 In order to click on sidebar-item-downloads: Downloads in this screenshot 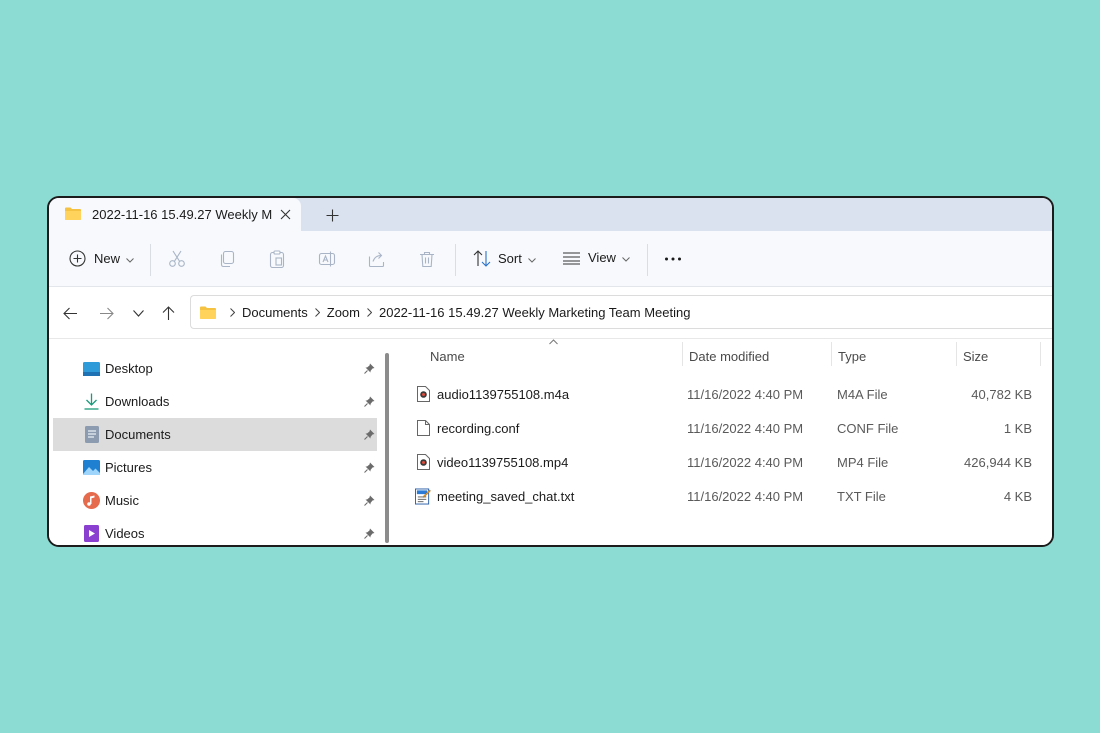, I will do `click(215, 401)`.